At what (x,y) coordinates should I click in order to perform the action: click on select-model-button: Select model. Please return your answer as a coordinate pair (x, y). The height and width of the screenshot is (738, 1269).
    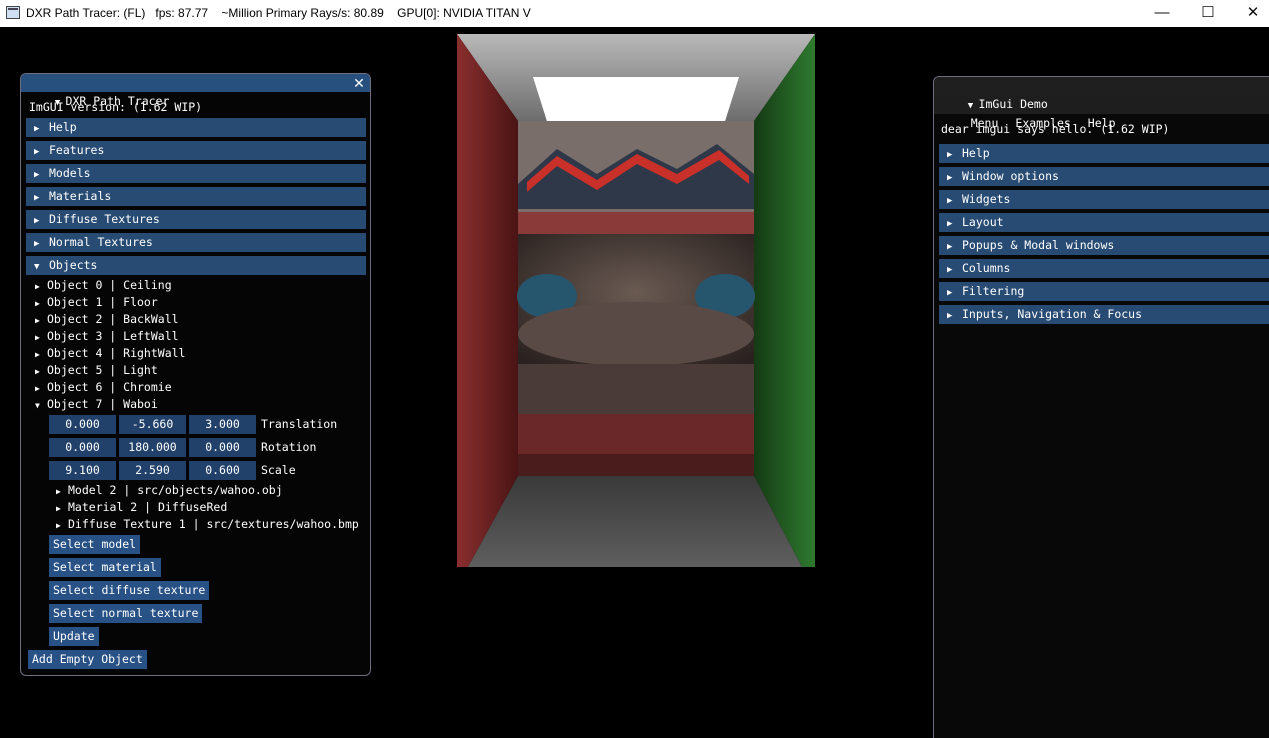
    Looking at the image, I should click on (95, 544).